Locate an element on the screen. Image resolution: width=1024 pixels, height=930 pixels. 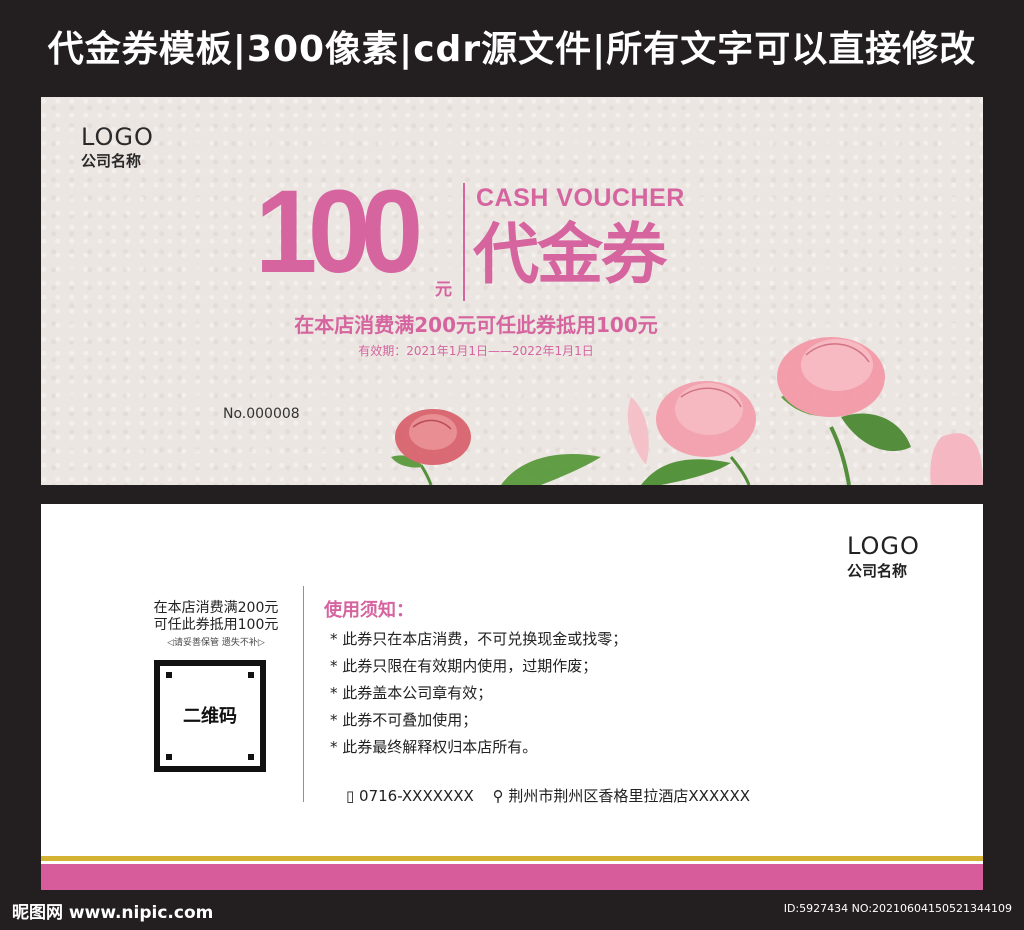
currency-unit: 元 is located at coordinates (443, 290).